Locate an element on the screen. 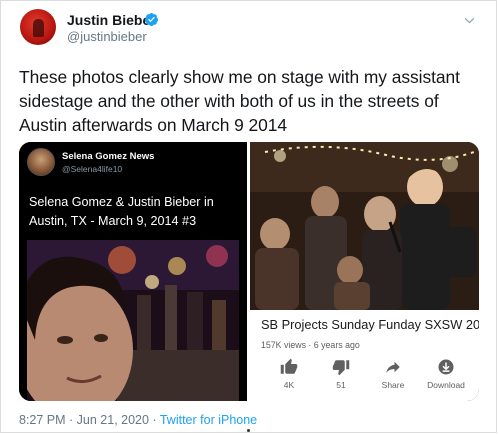 This screenshot has height=435, width=499. thumbs-down-icon is located at coordinates (341, 368).